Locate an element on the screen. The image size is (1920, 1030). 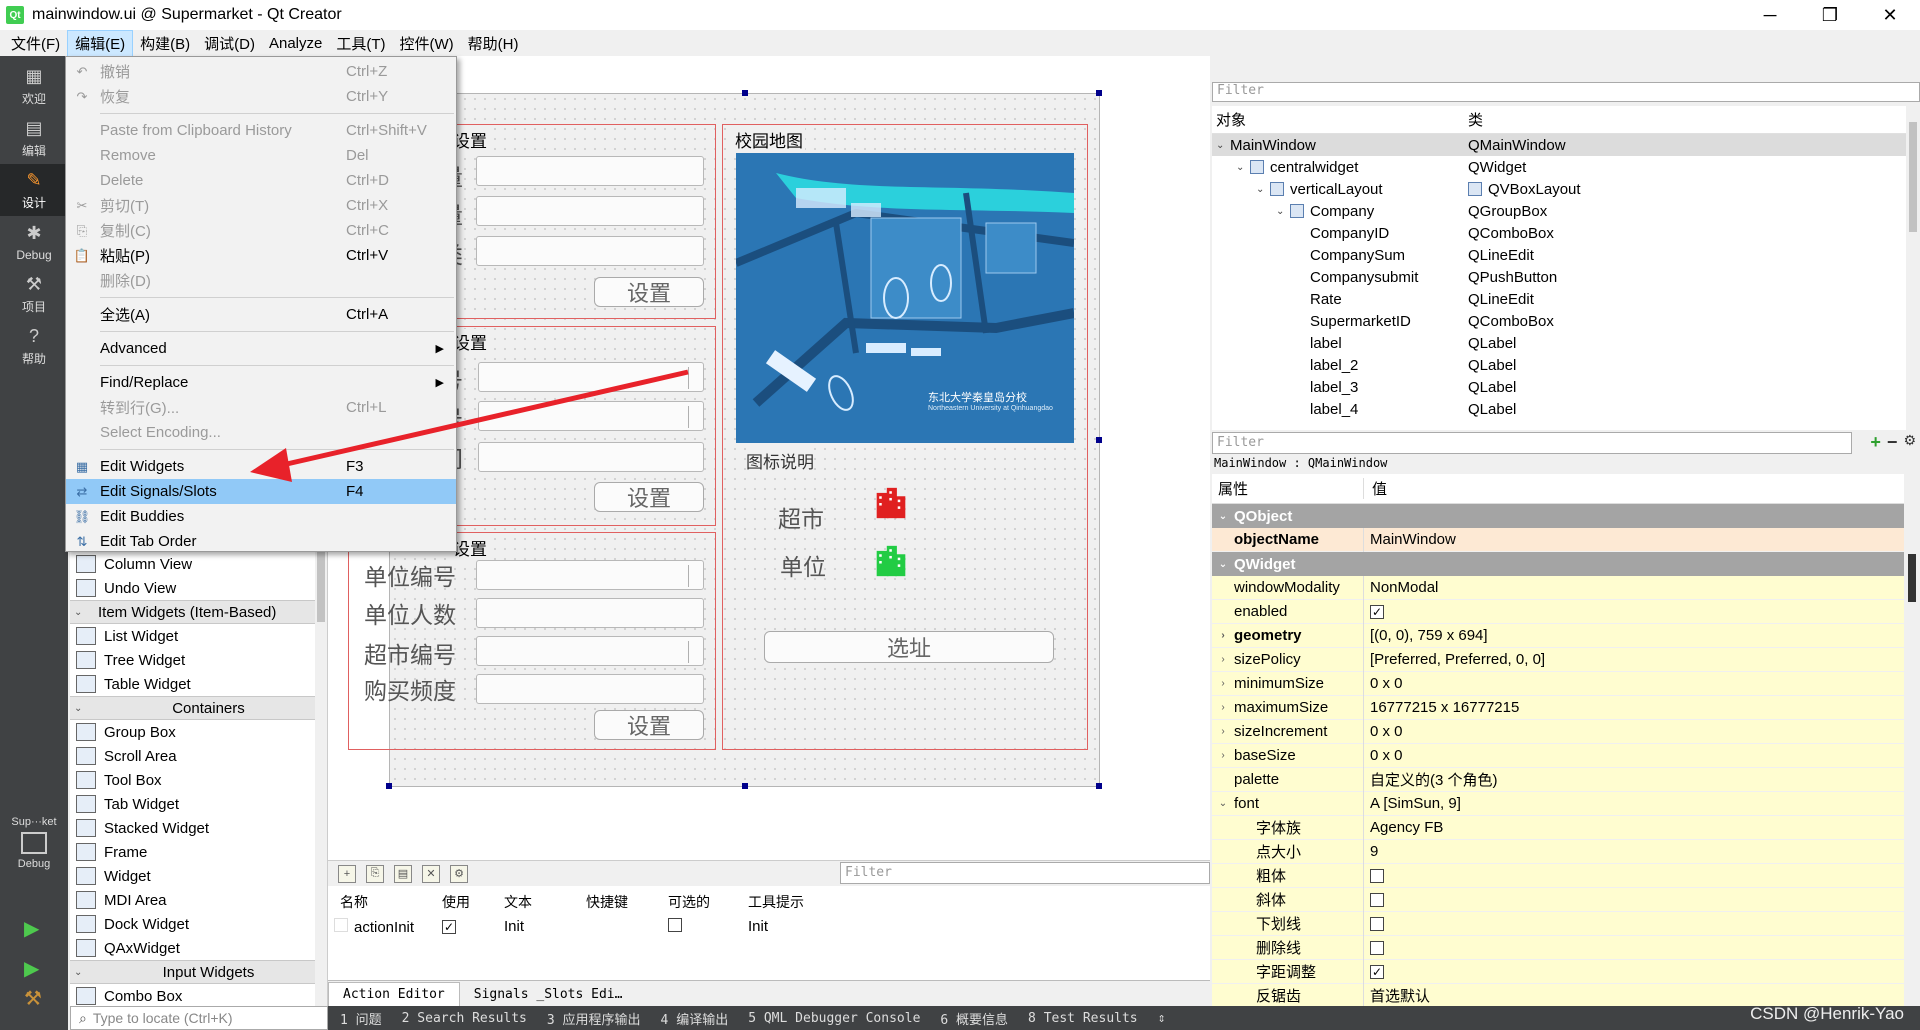
add-property-icon: + is located at coordinates (1875, 442).